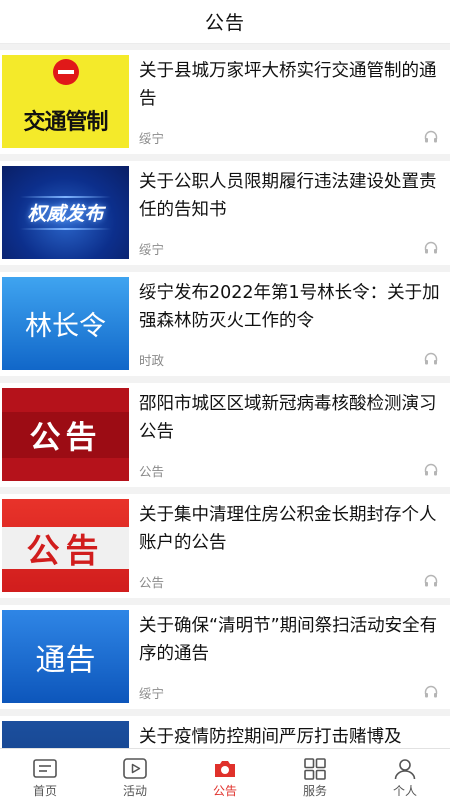 The image size is (450, 800). I want to click on tab-profile: 个人, so click(405, 774).